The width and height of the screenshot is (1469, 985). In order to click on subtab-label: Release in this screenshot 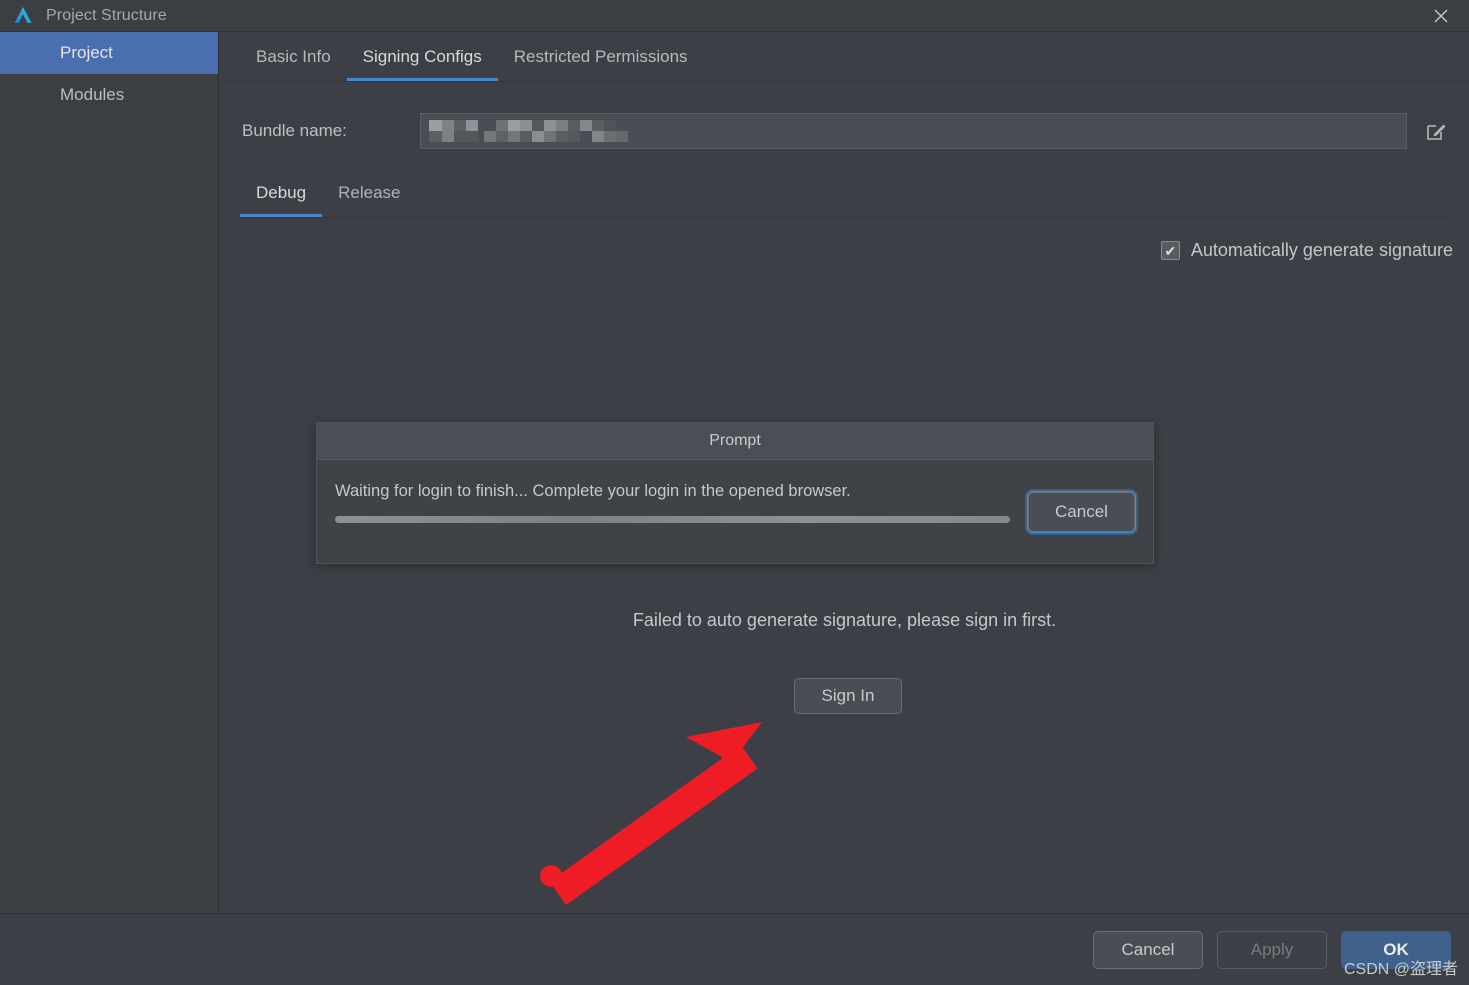, I will do `click(369, 192)`.